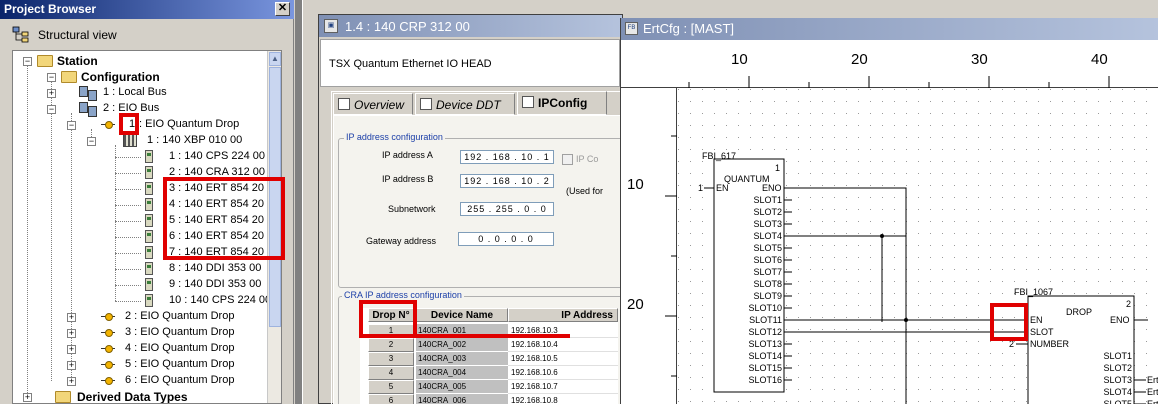  What do you see at coordinates (391, 359) in the screenshot?
I see `row-number: 3` at bounding box center [391, 359].